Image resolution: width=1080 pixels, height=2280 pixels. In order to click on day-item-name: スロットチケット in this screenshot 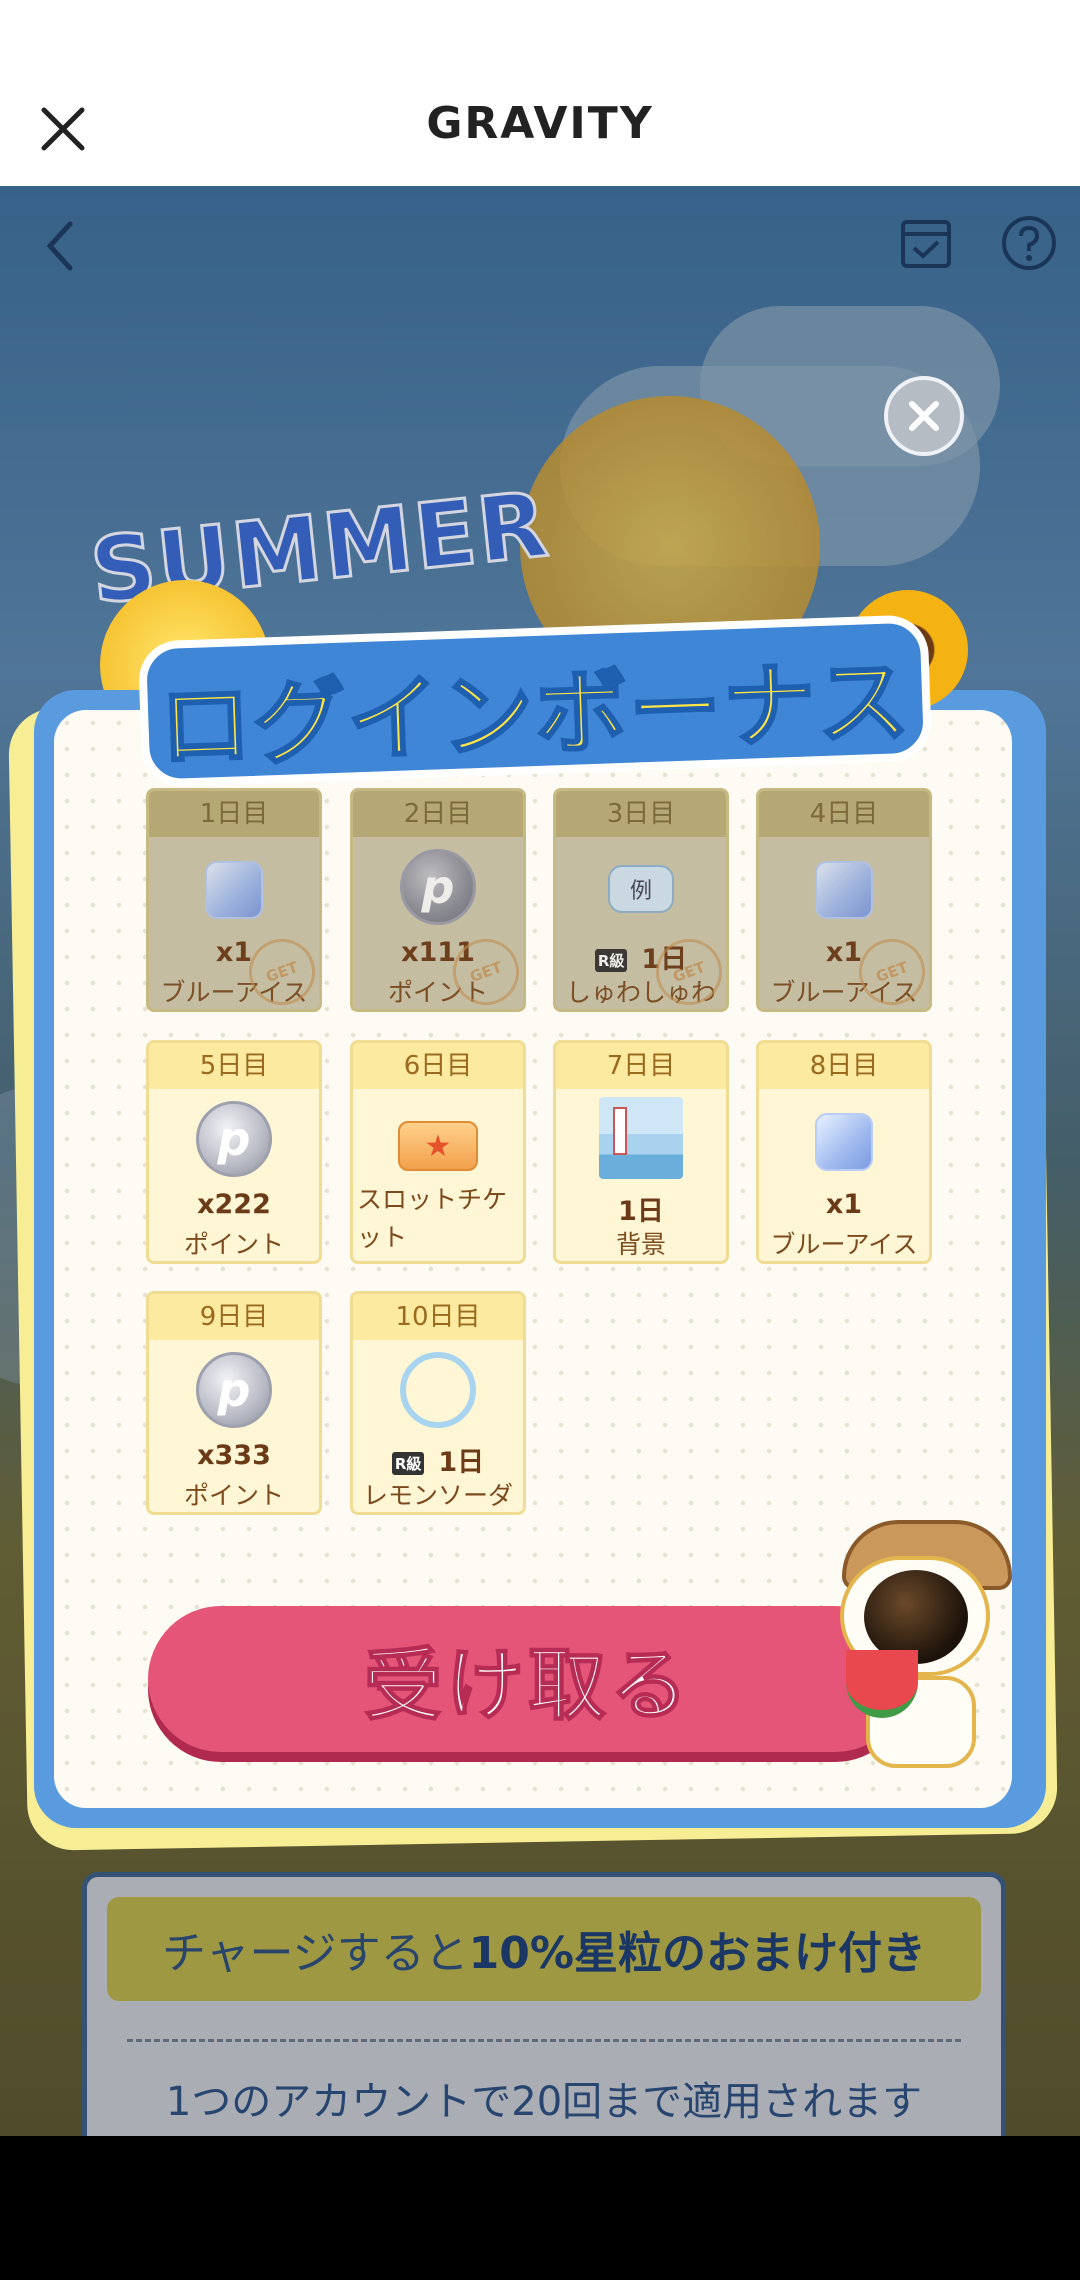, I will do `click(432, 1218)`.